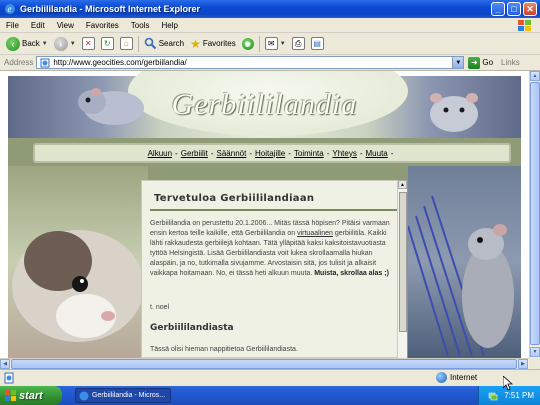 The image size is (540, 405). I want to click on menu-edit: Edit, so click(38, 25).